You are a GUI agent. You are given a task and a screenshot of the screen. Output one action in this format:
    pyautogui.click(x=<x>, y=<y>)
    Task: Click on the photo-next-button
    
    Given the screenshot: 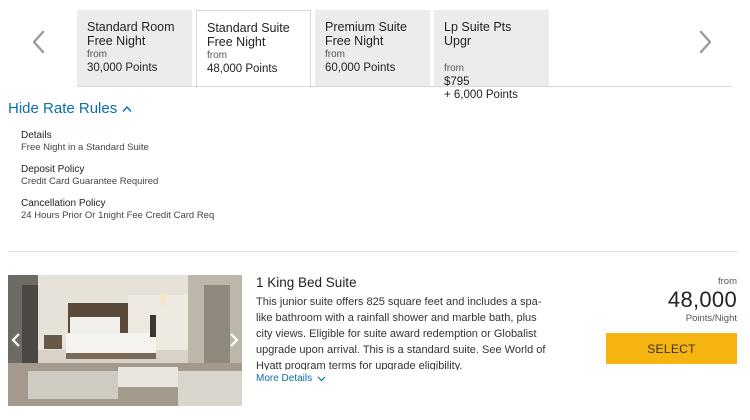 What is the action you would take?
    pyautogui.click(x=234, y=340)
    